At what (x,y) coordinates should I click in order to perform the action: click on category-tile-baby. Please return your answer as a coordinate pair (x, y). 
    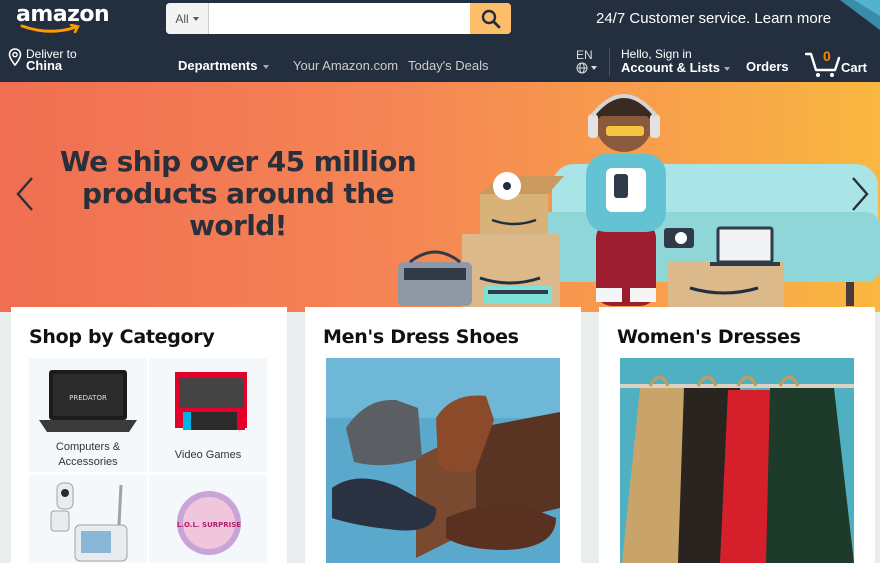
    Looking at the image, I should click on (88, 519).